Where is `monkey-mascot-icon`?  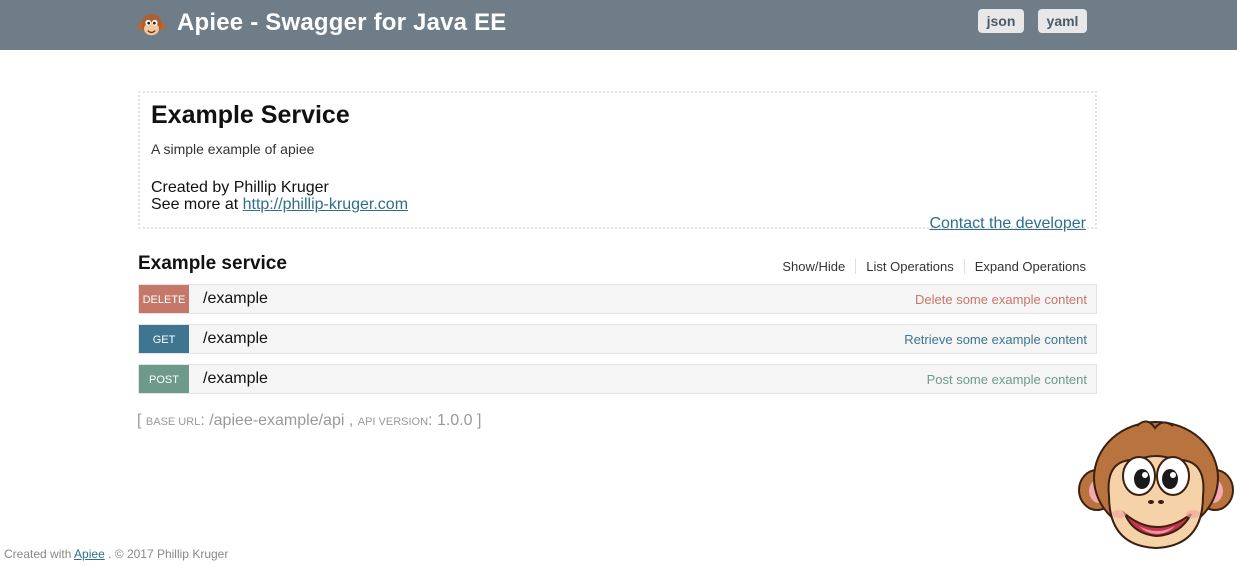
monkey-mascot-icon is located at coordinates (1156, 485).